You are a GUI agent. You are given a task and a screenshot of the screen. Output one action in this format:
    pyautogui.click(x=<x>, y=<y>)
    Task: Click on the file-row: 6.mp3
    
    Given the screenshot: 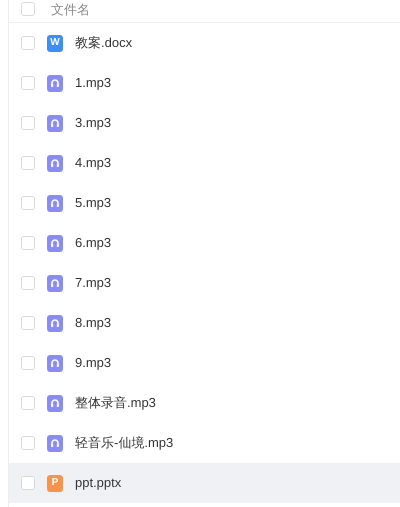 What is the action you would take?
    pyautogui.click(x=204, y=243)
    